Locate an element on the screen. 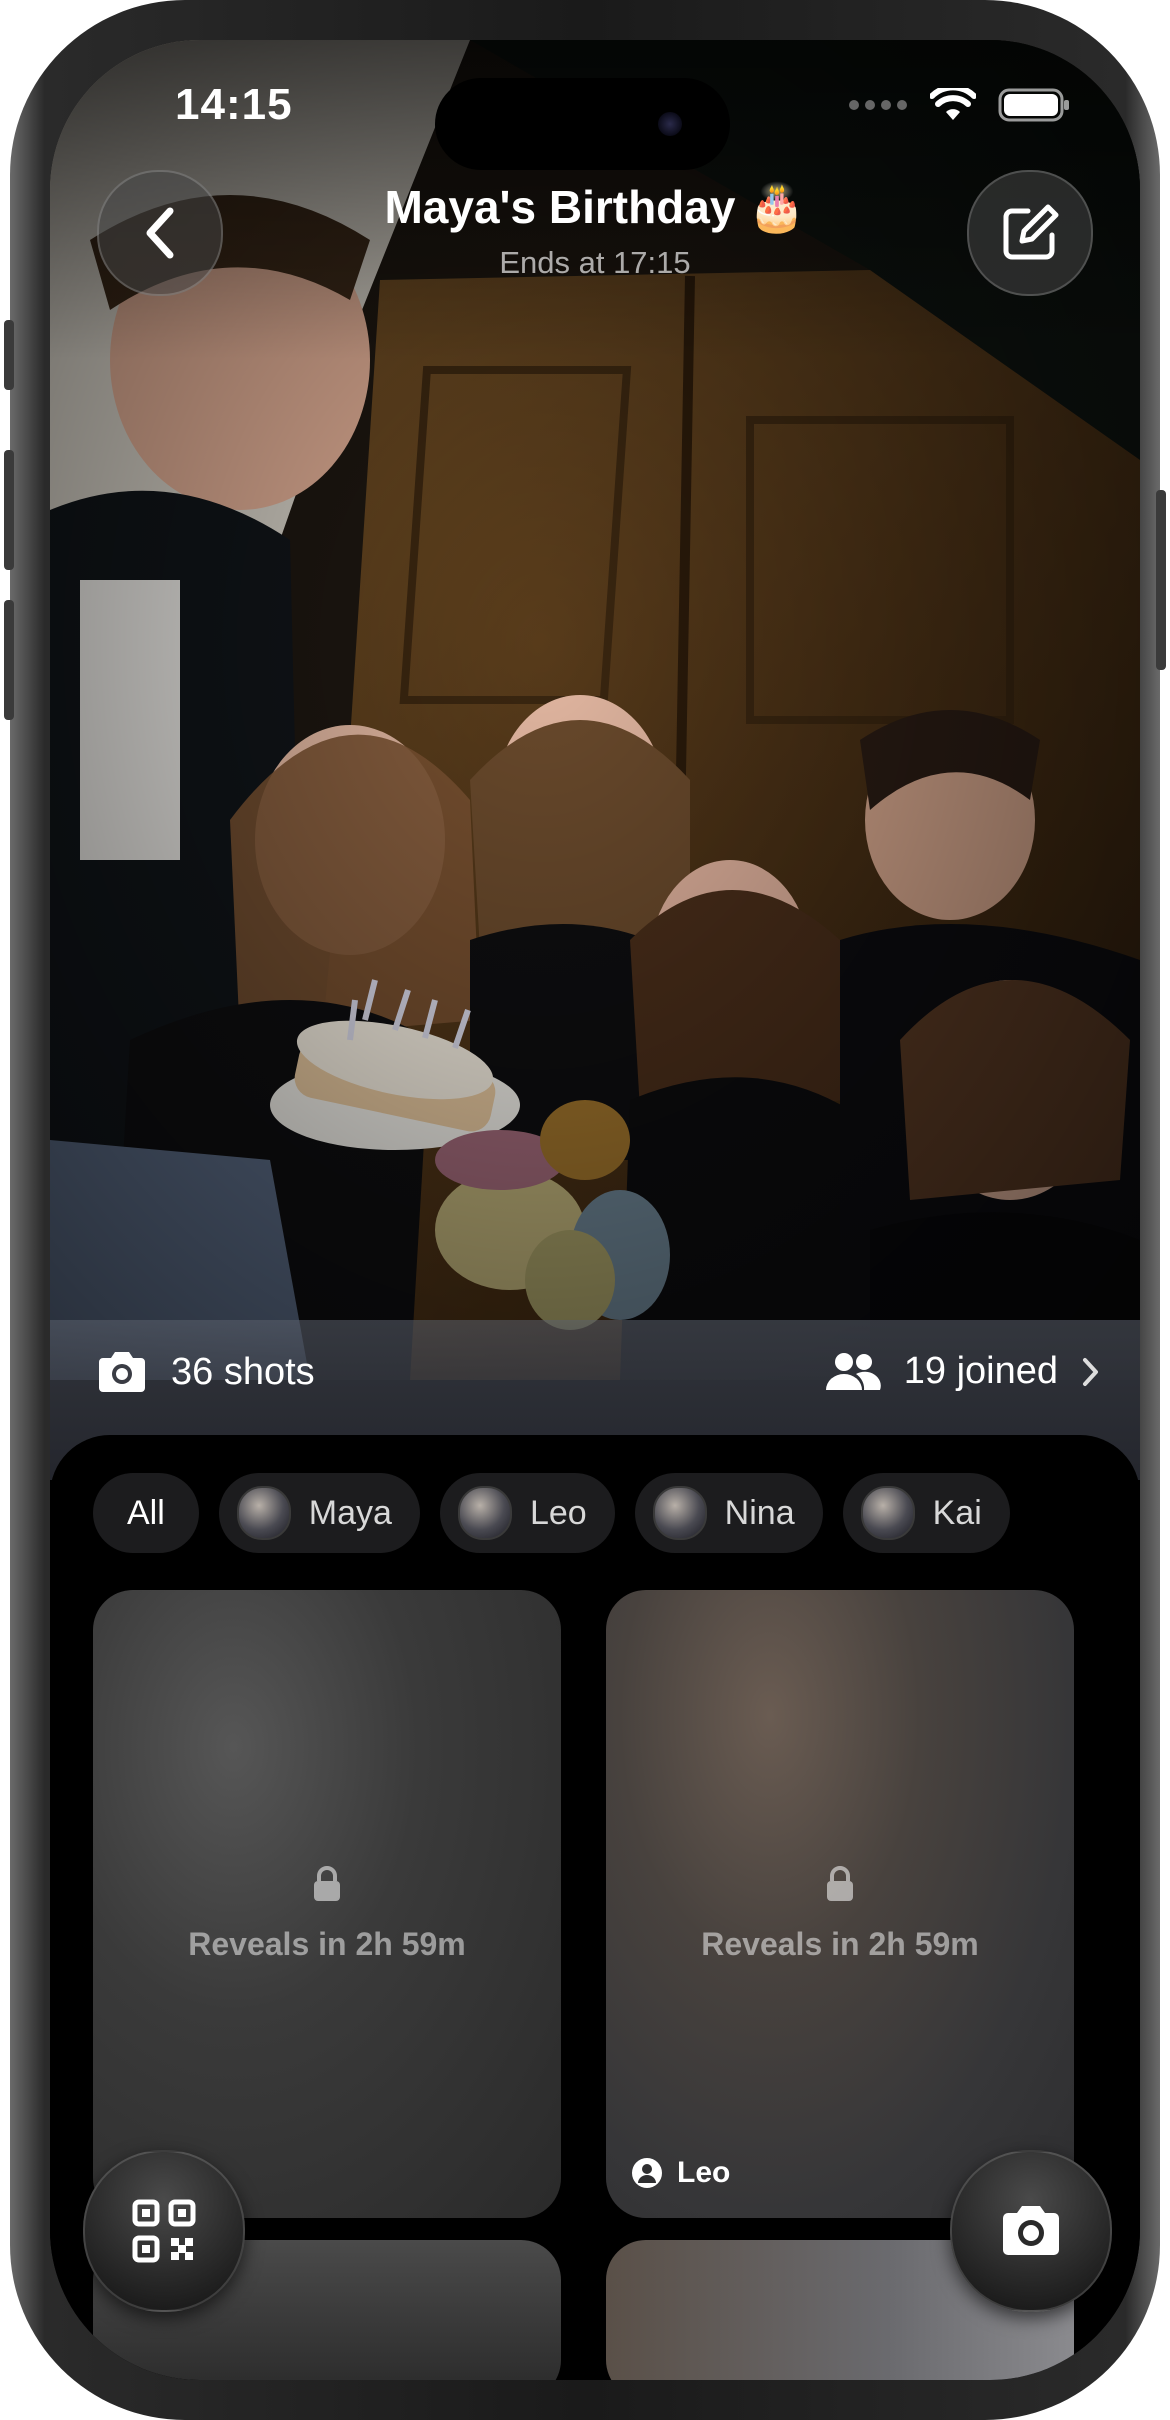 The height and width of the screenshot is (2420, 1170). filter-chip-all: All is located at coordinates (146, 1513).